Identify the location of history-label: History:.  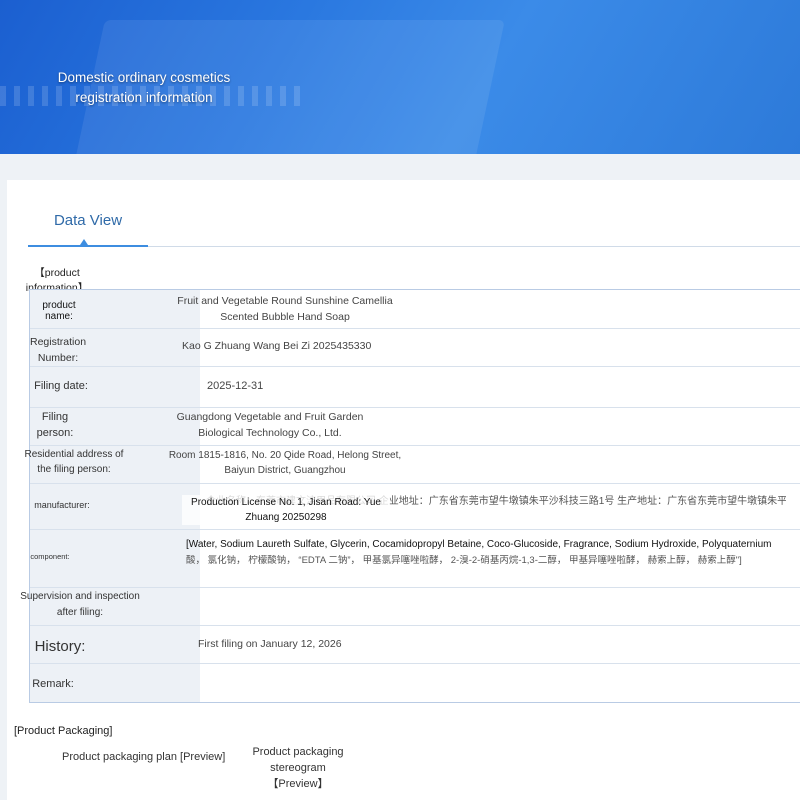
(60, 646).